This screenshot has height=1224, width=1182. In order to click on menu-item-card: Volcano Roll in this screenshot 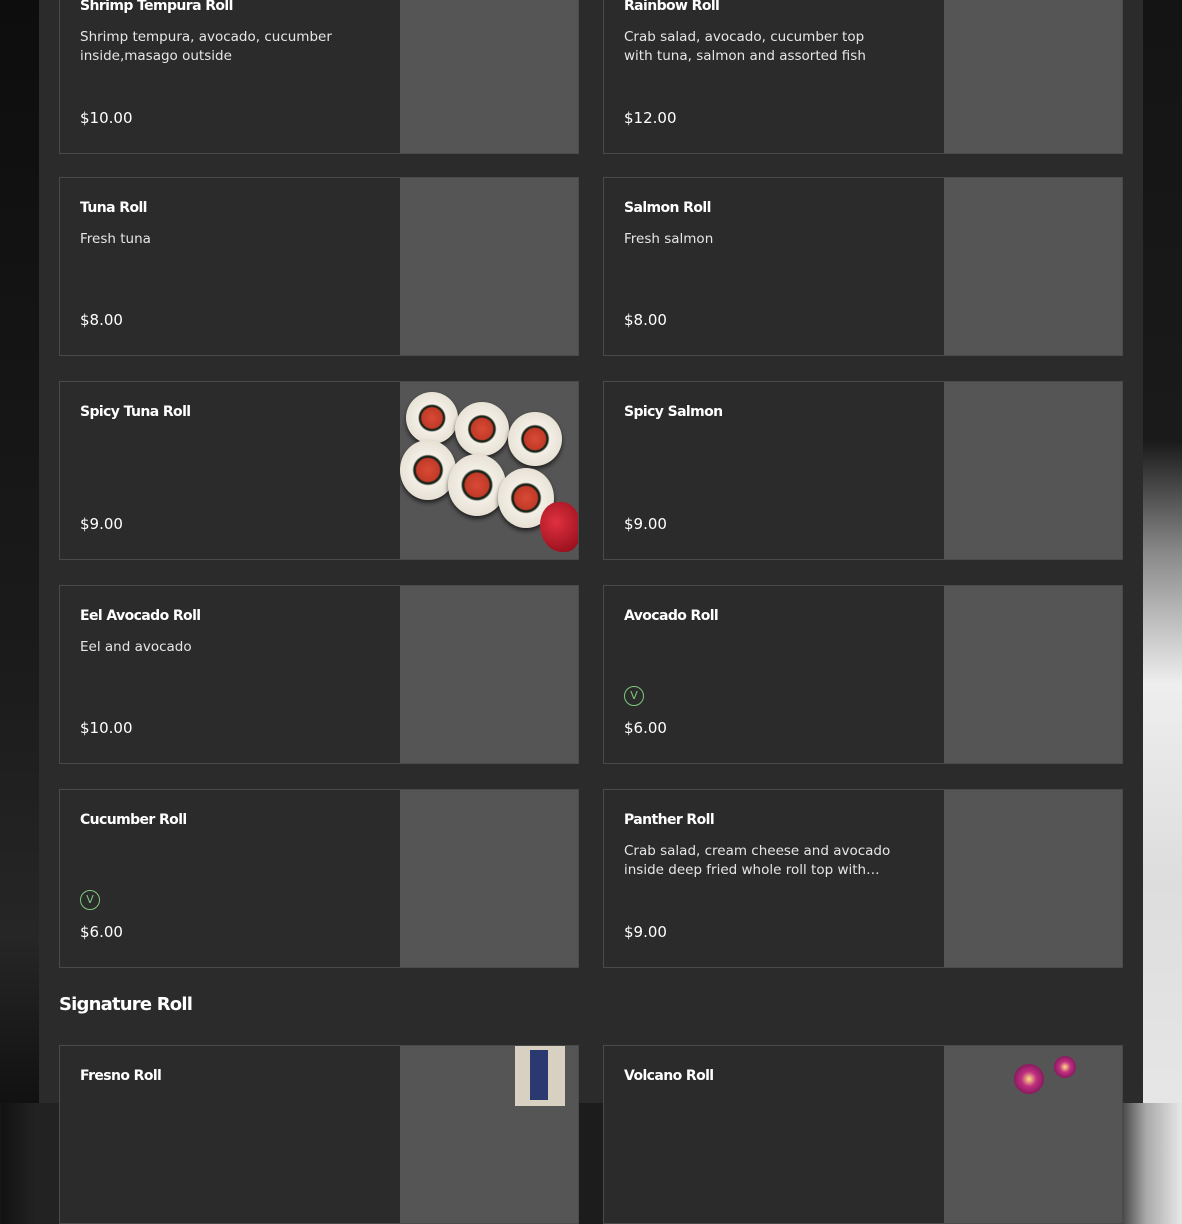, I will do `click(863, 1134)`.